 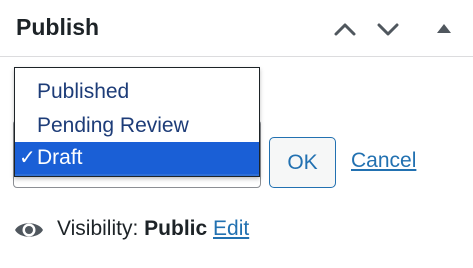 I want to click on toggle-panel-button, so click(x=444, y=29).